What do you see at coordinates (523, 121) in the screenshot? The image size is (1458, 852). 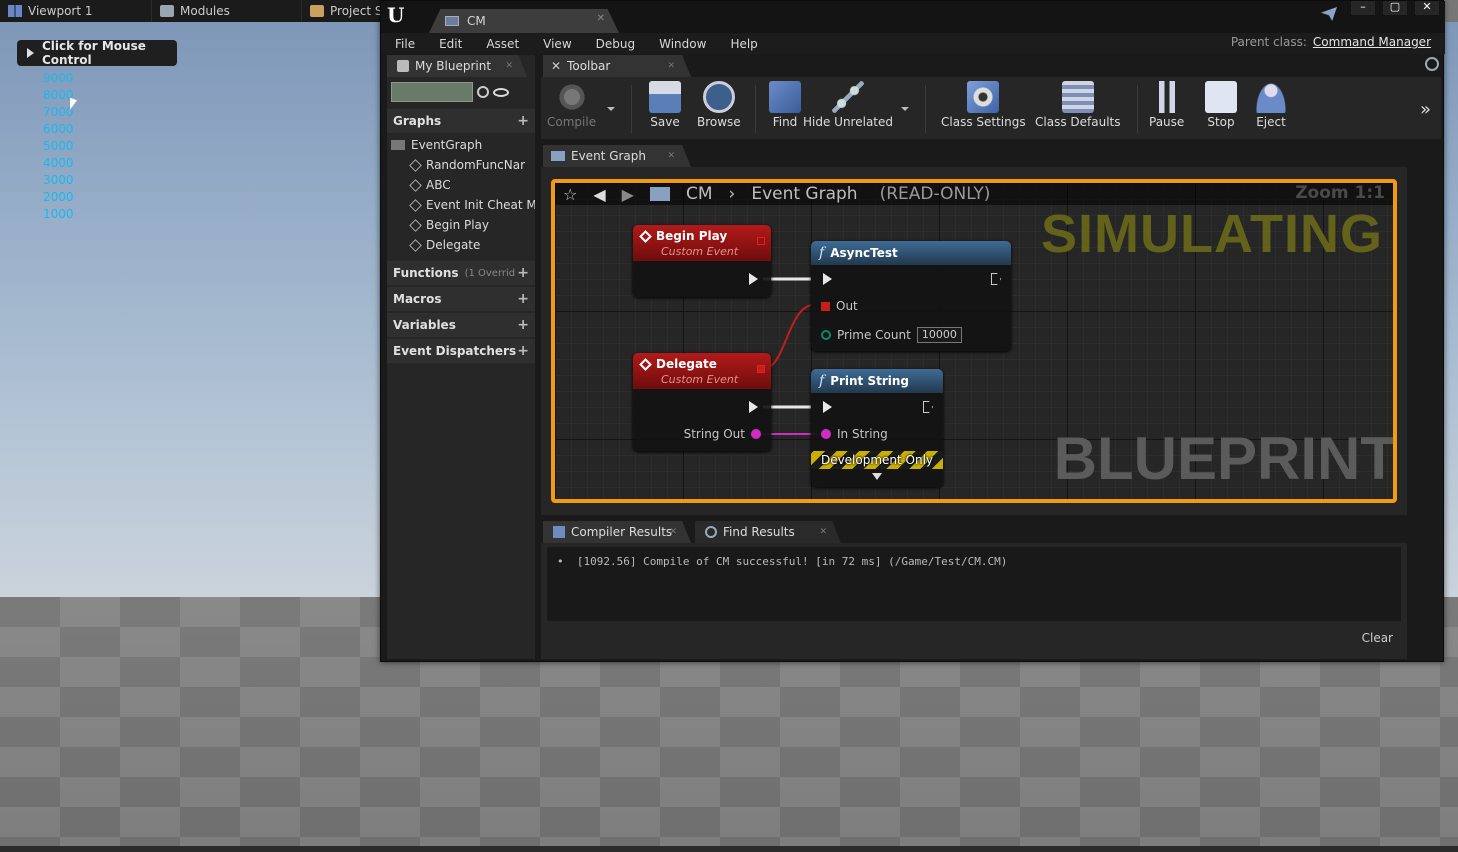 I see `add-graph-button: +` at bounding box center [523, 121].